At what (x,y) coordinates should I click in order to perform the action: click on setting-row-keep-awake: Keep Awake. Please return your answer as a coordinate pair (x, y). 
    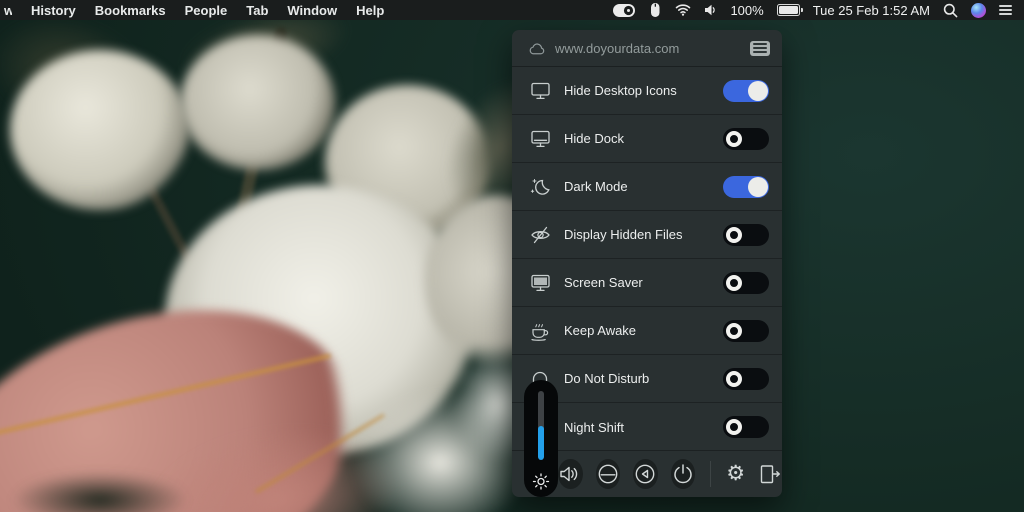
    Looking at the image, I should click on (647, 331).